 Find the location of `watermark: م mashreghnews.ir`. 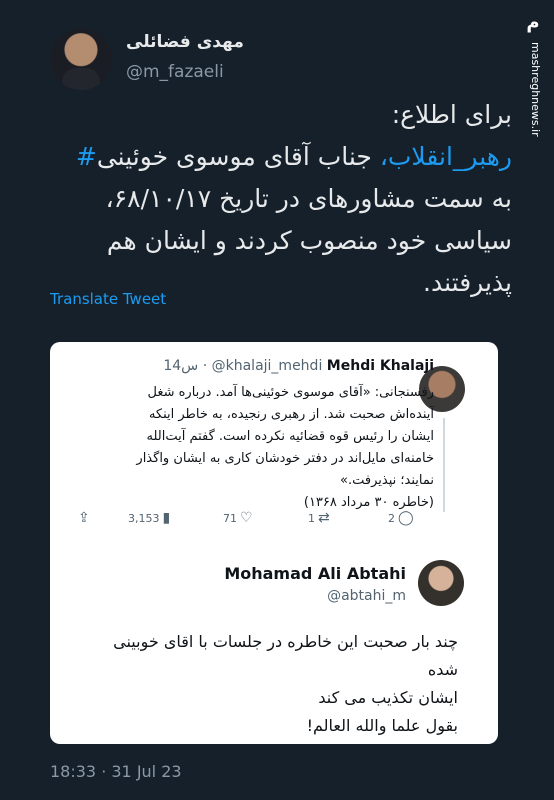

watermark: م mashreghnews.ir is located at coordinates (533, 73).